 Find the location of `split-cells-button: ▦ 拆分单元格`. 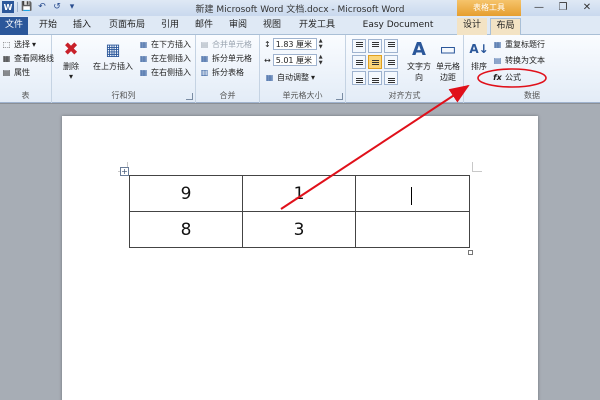

split-cells-button: ▦ 拆分单元格 is located at coordinates (225, 58).